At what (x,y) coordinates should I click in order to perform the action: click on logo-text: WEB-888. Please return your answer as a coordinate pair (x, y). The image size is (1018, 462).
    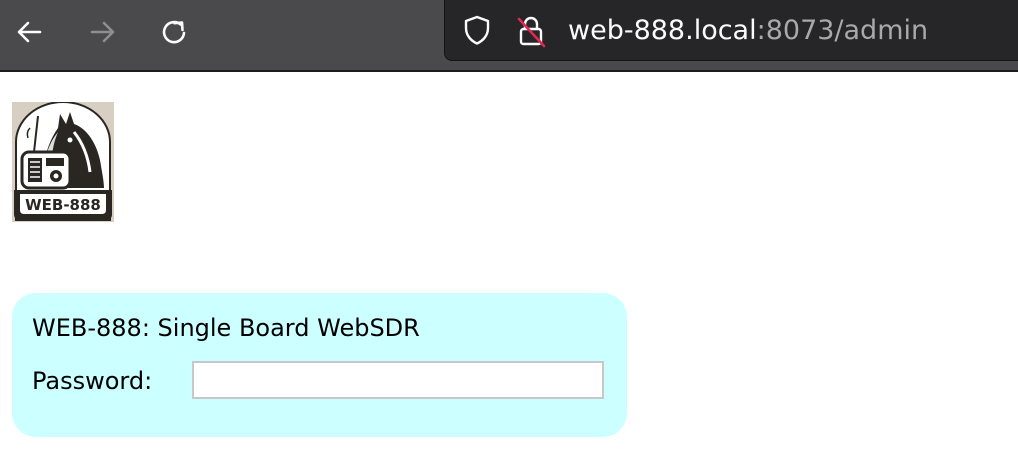
    Looking at the image, I should click on (63, 205).